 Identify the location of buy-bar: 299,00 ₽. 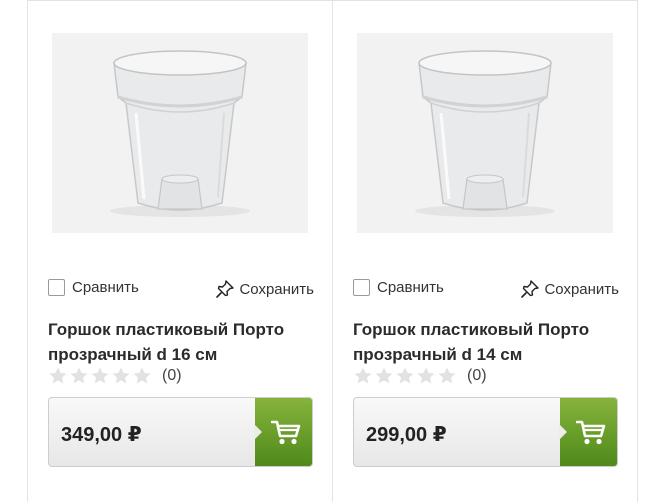
(485, 432).